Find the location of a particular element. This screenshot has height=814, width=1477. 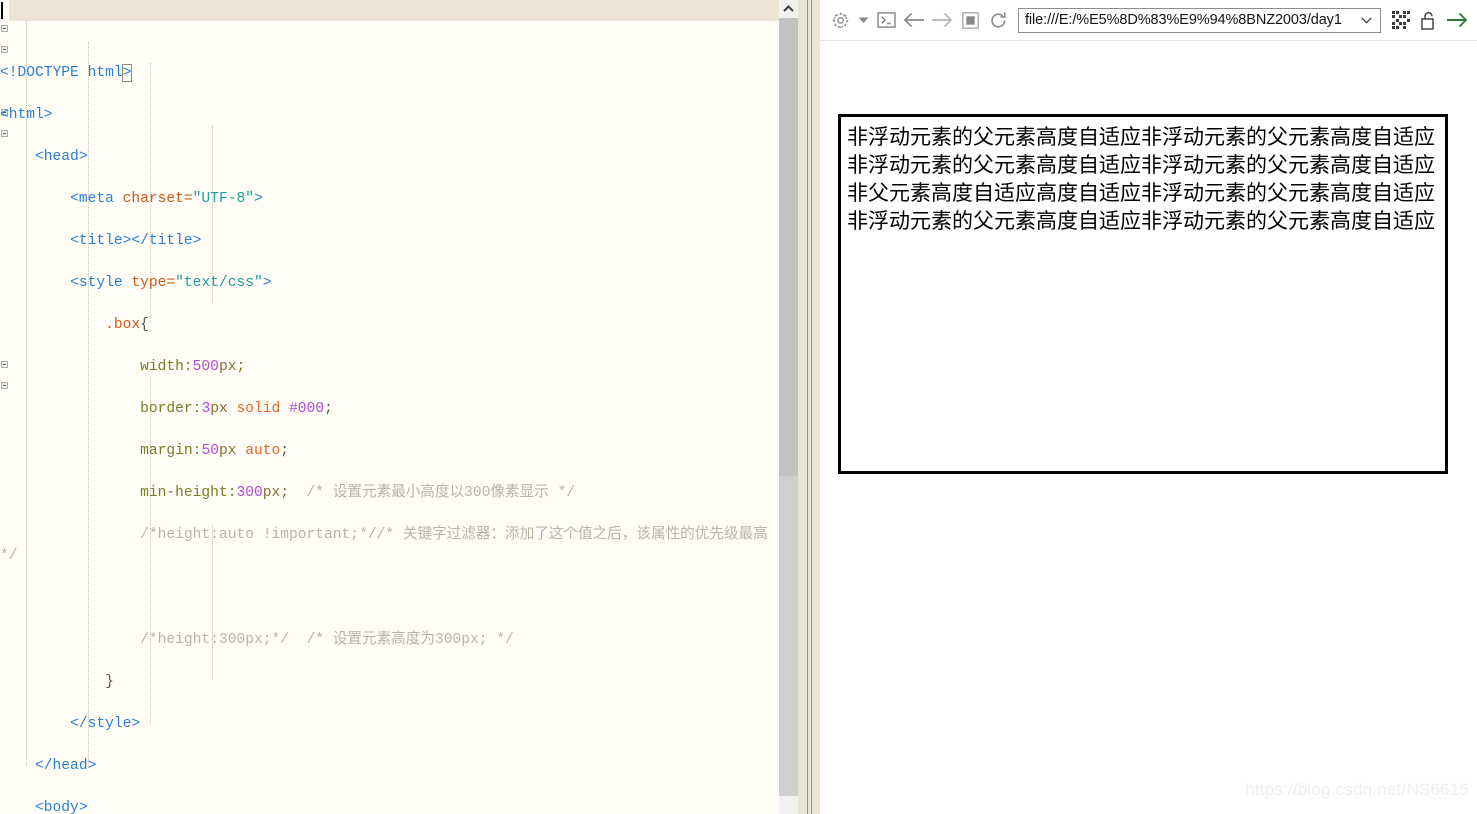

arrow-right-green-icon is located at coordinates (1457, 20).